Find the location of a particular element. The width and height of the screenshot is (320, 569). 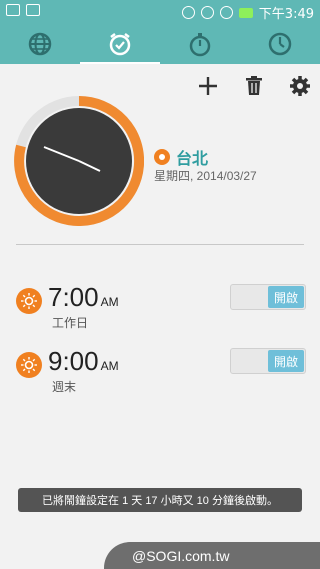

city-row: 台北 is located at coordinates (181, 157).